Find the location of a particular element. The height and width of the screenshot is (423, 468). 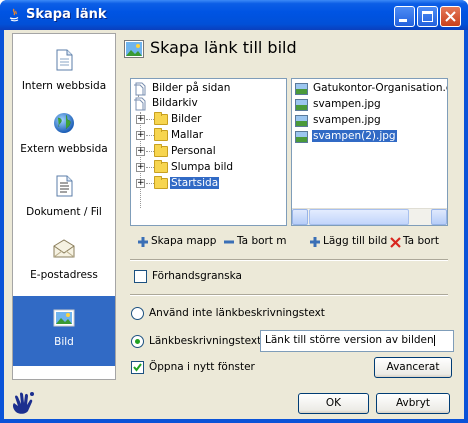

page-icon is located at coordinates (64, 60).